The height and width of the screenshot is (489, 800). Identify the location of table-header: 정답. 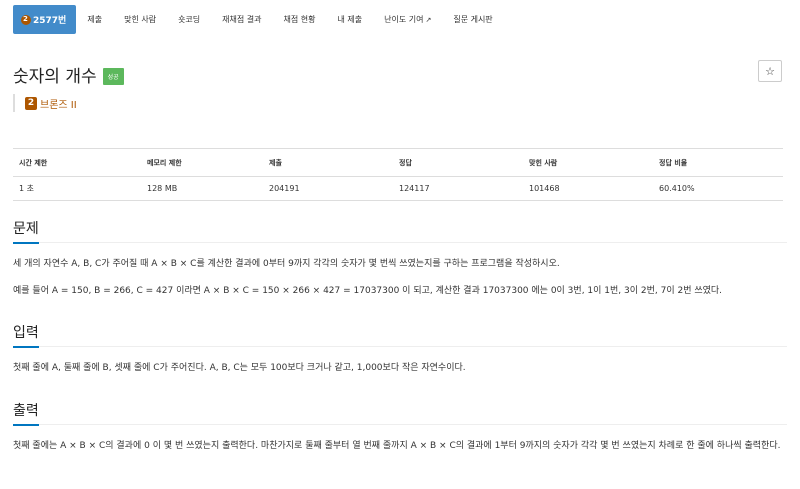
(458, 162).